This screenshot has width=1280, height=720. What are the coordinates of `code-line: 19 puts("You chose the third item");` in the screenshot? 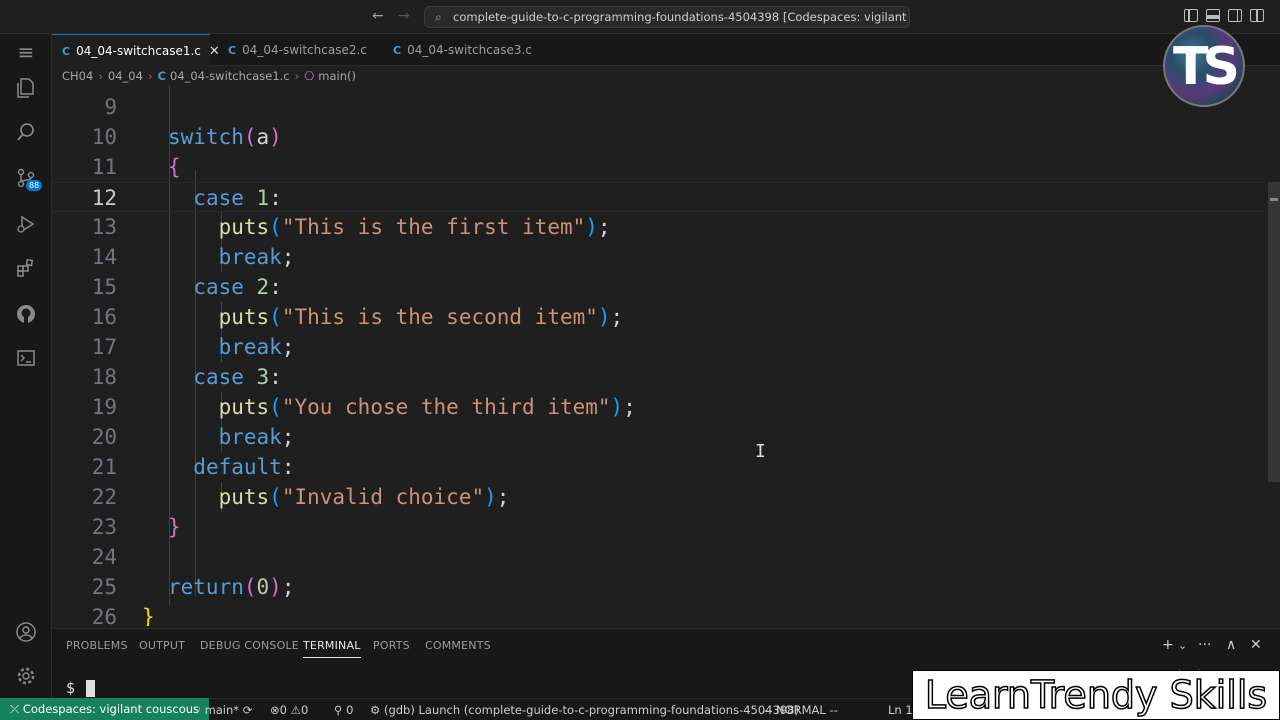 It's located at (658, 407).